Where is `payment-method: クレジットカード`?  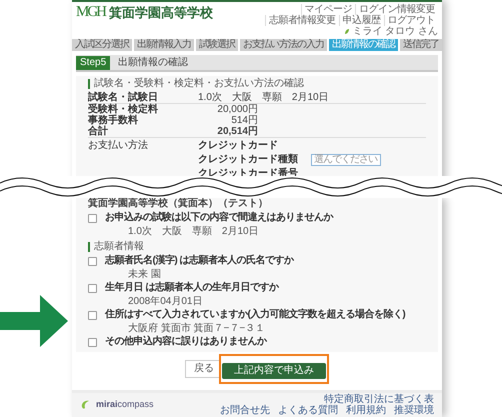
payment-method: クレジットカード is located at coordinates (238, 146).